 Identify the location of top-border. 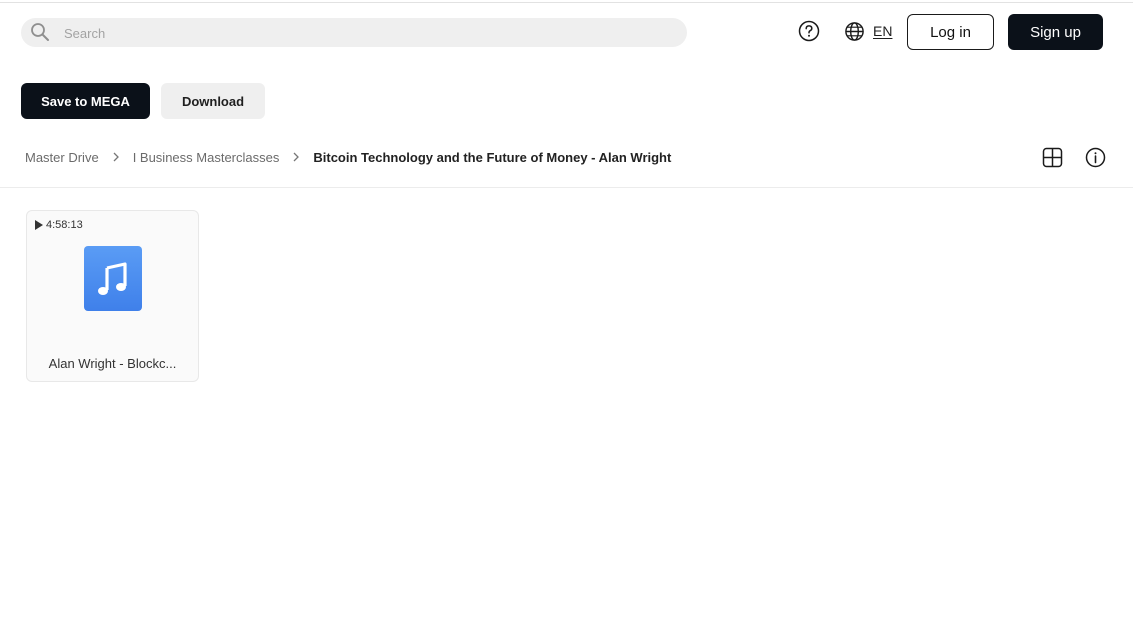
(566, 2).